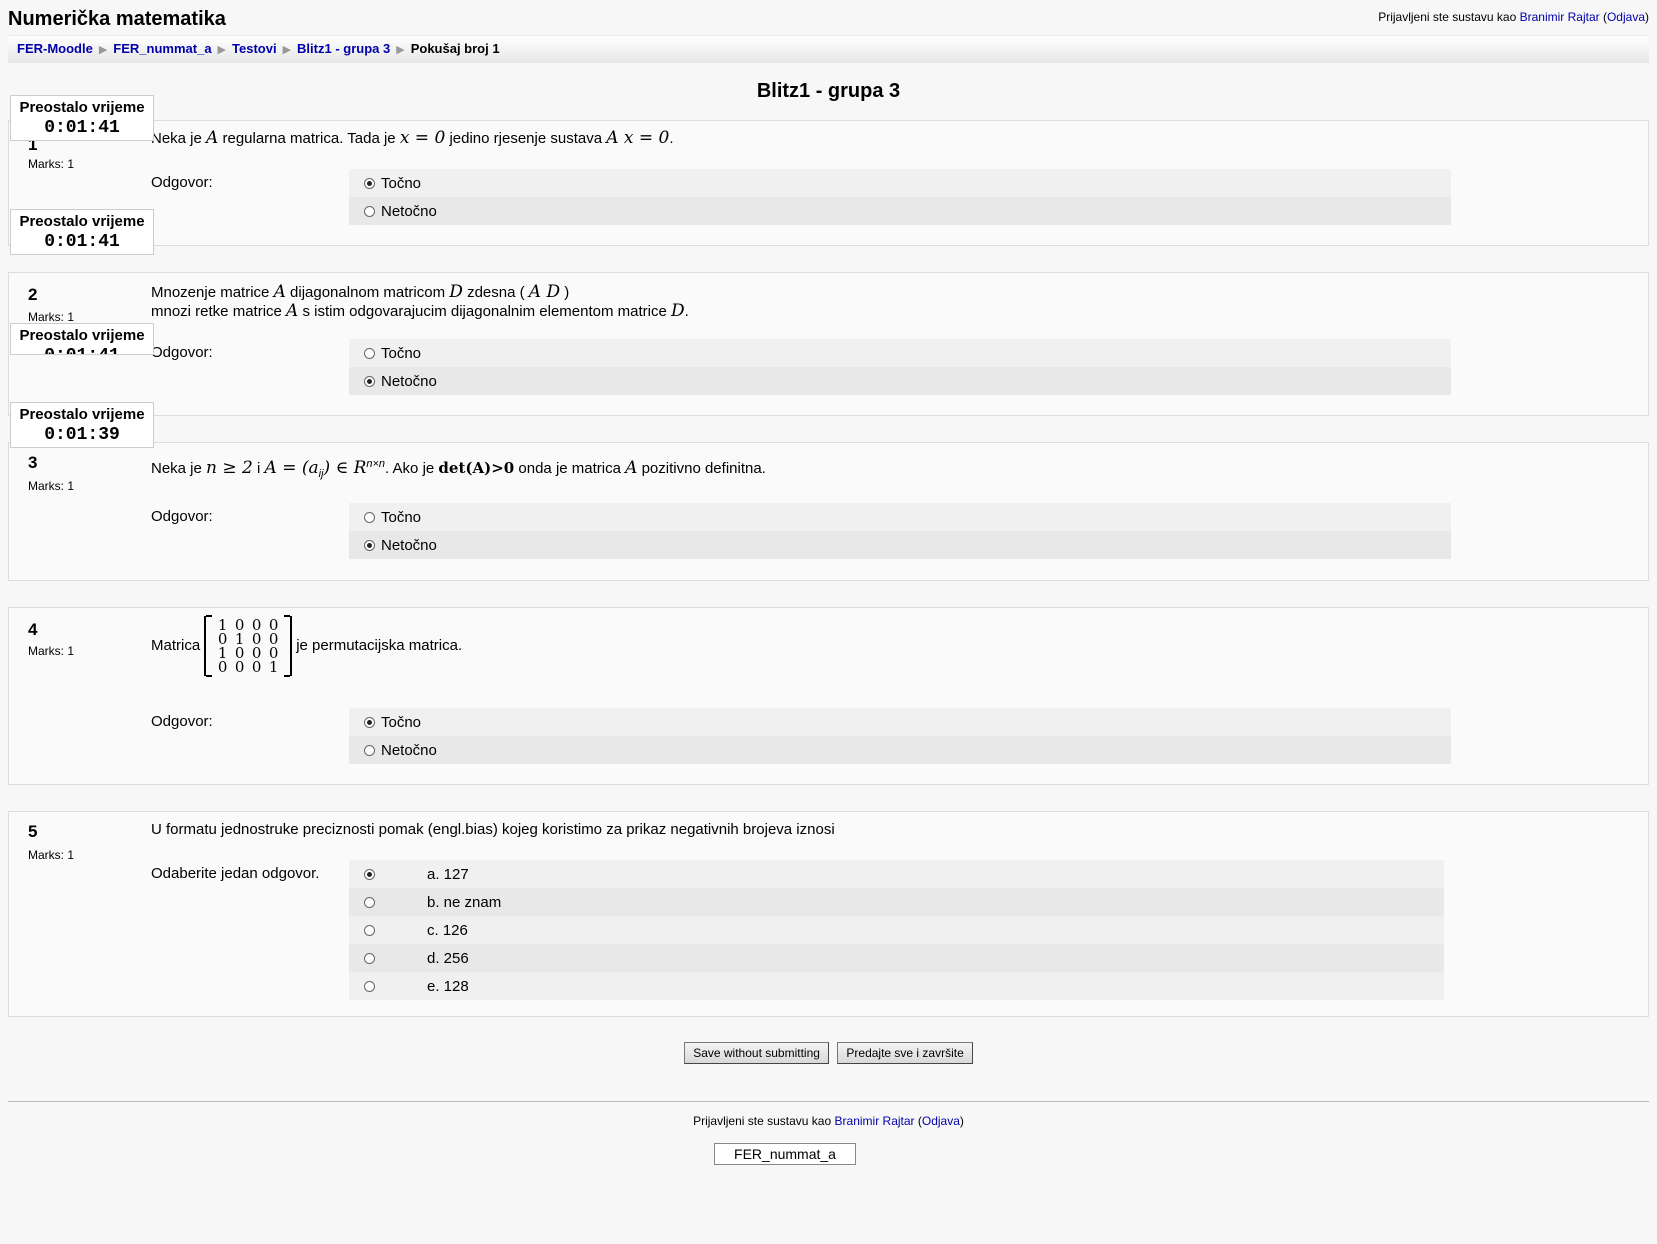  I want to click on user-link: Branimir Rajtar, so click(1560, 17).